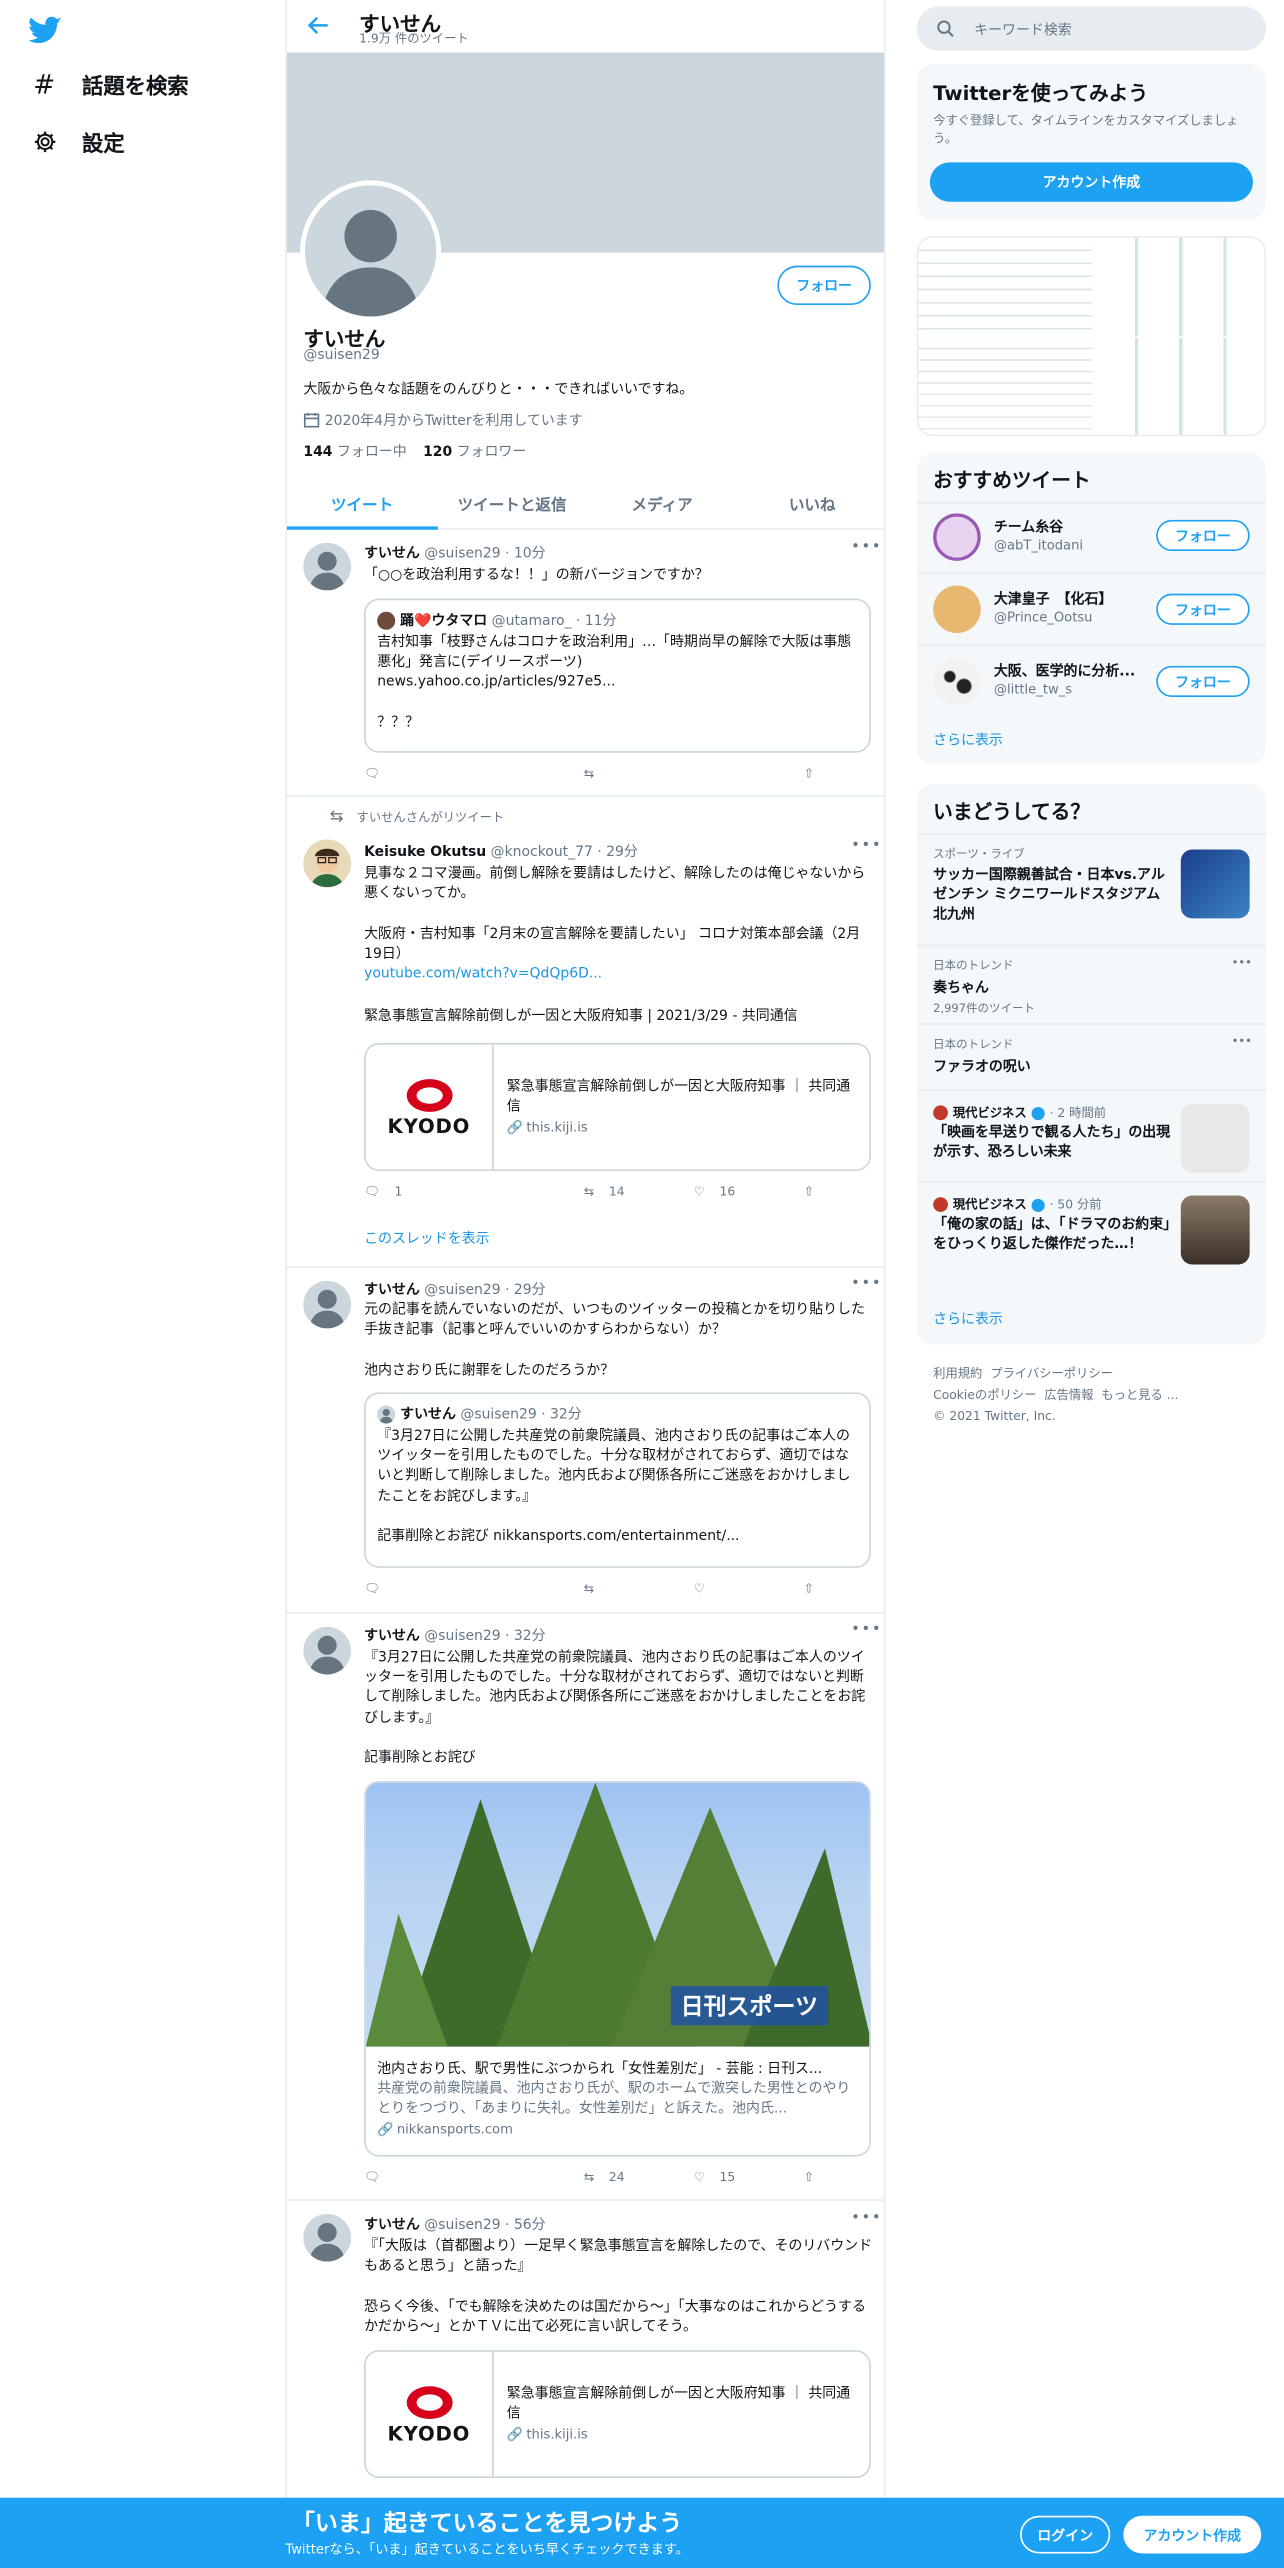 This screenshot has width=1284, height=2568. What do you see at coordinates (135, 88) in the screenshot?
I see `nav-explore-label: 話題を検索` at bounding box center [135, 88].